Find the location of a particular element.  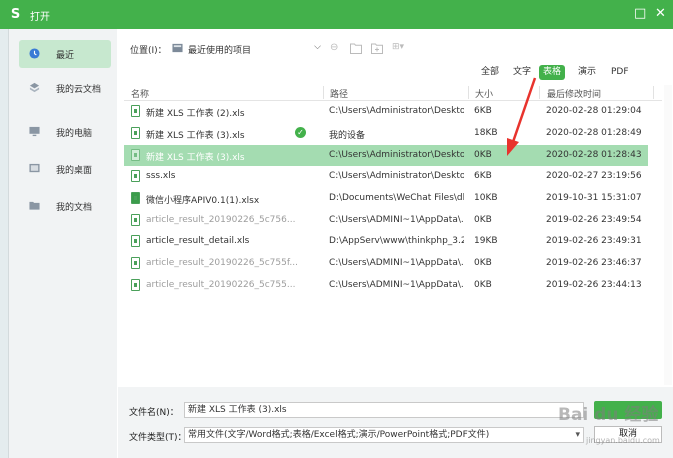

view-mode-icon: ⊞▾ is located at coordinates (398, 47).